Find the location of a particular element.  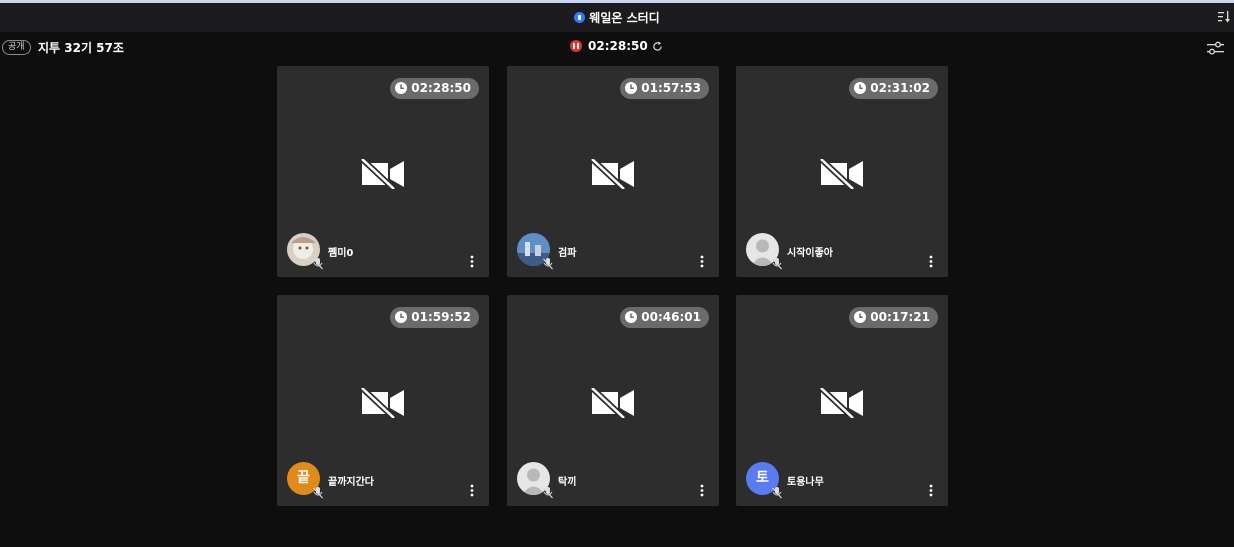

study-time-text: 01:59:52 is located at coordinates (441, 317).